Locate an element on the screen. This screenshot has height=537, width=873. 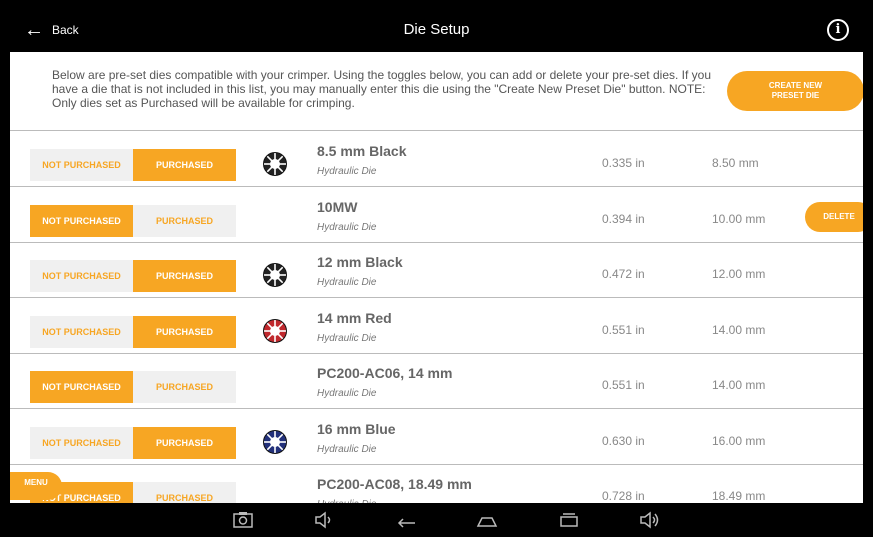
die-name: PC200-AC06, 14 mm is located at coordinates (385, 373).